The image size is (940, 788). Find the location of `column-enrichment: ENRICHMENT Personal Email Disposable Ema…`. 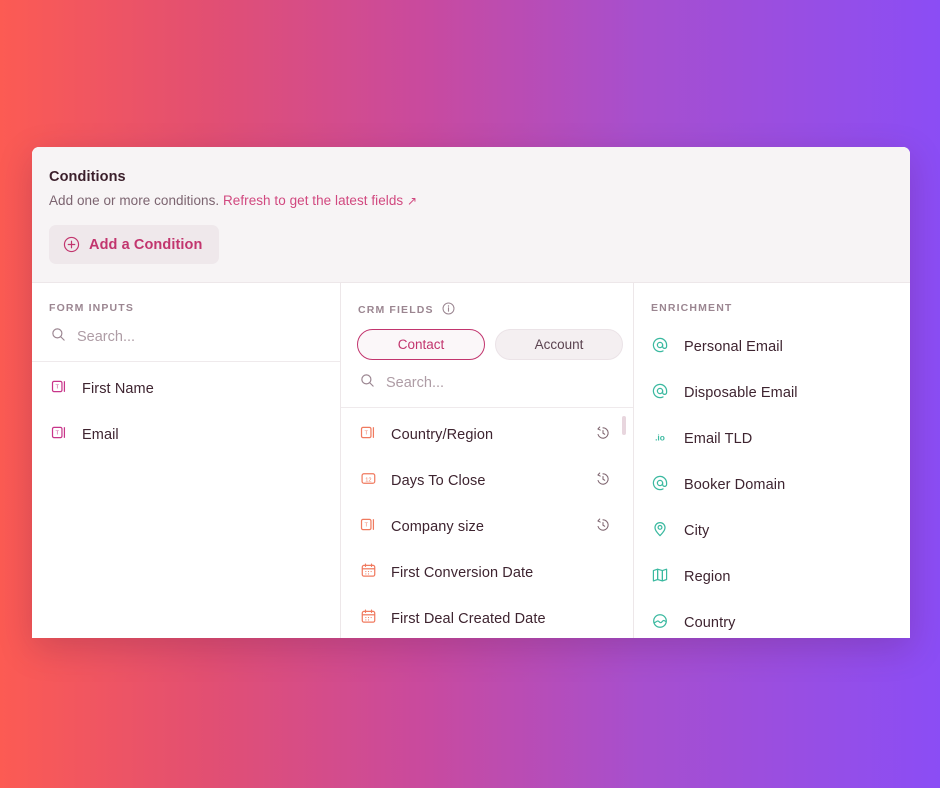

column-enrichment: ENRICHMENT Personal Email Disposable Ema… is located at coordinates (772, 460).